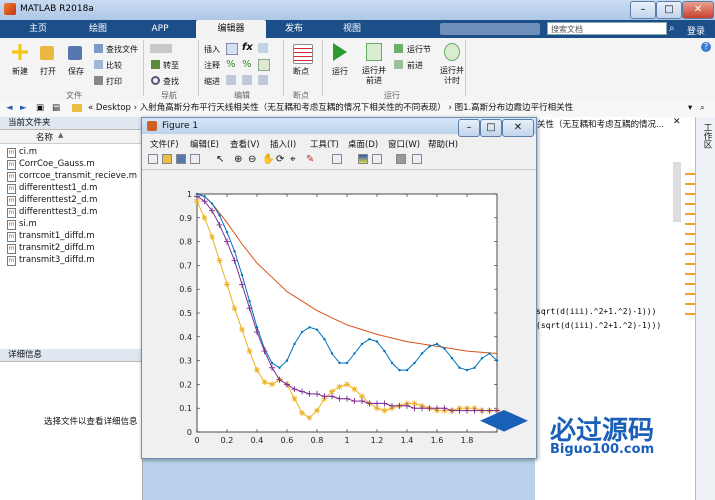 Image resolution: width=715 pixels, height=500 pixels. What do you see at coordinates (264, 65) in the screenshot?
I see `wrap-comments-icon` at bounding box center [264, 65].